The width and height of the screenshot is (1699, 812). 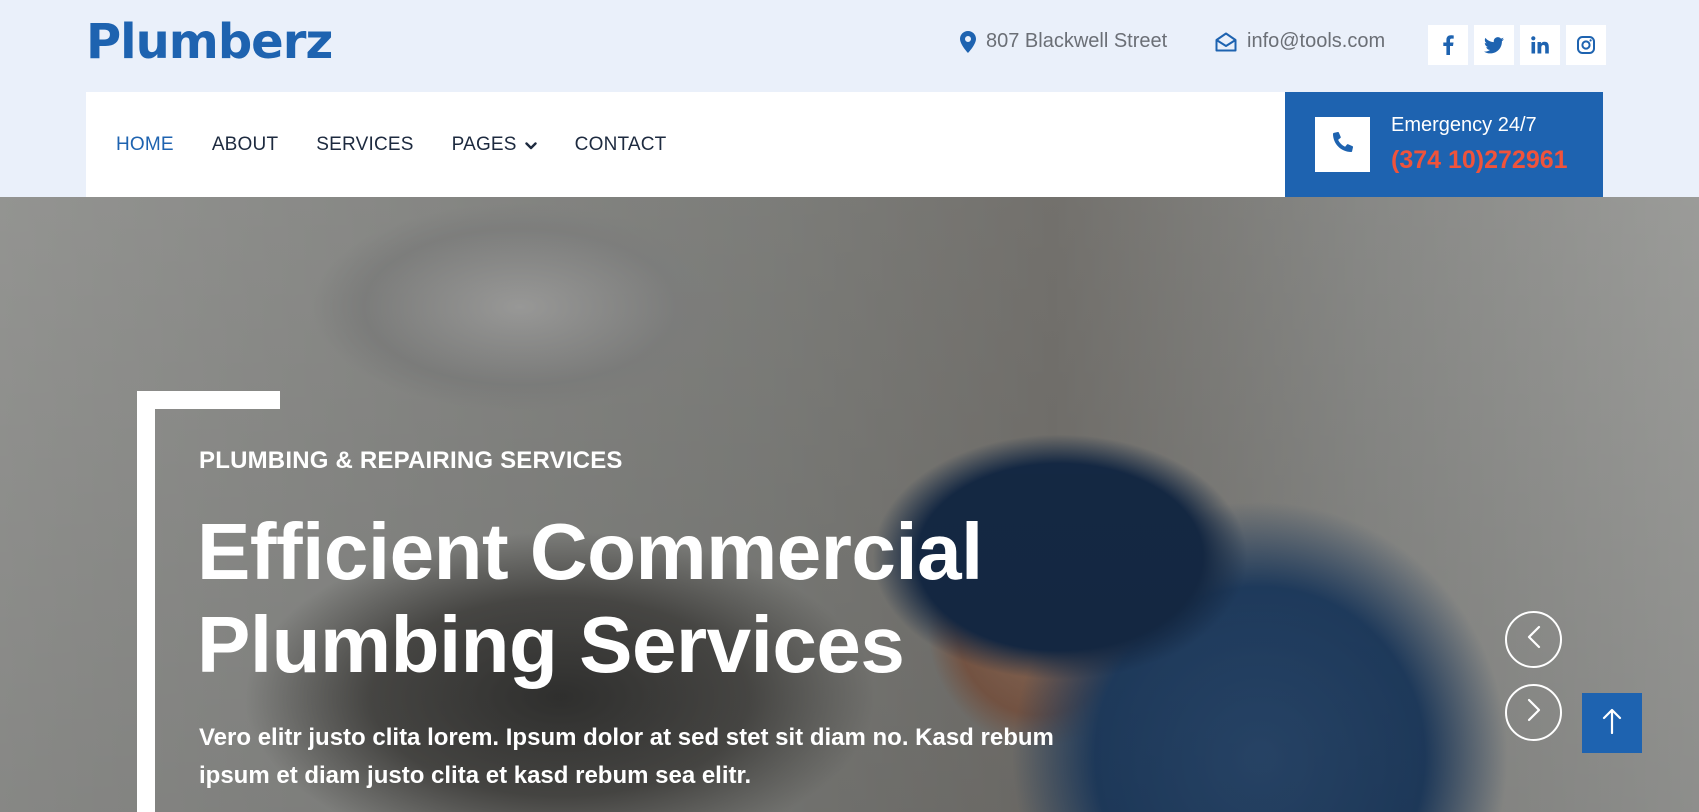 I want to click on carousel-next-button, so click(x=1533, y=712).